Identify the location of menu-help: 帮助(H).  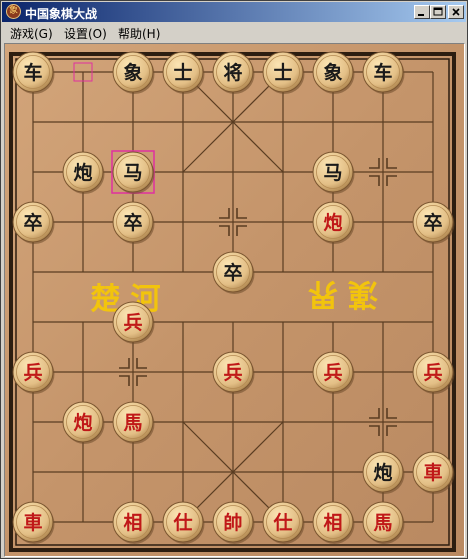
(139, 33).